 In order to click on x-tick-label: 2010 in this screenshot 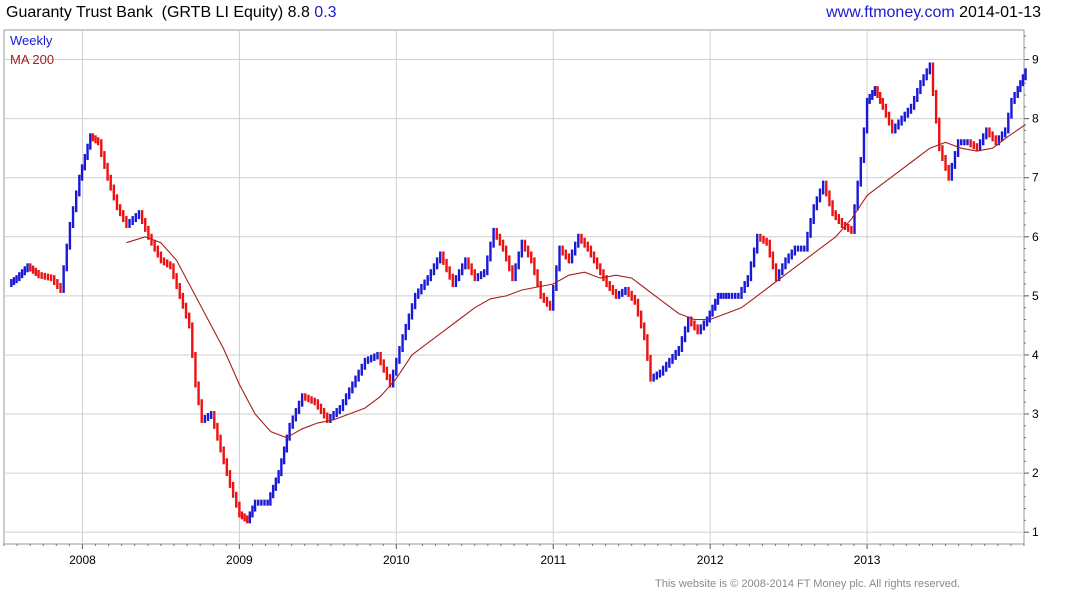, I will do `click(396, 560)`.